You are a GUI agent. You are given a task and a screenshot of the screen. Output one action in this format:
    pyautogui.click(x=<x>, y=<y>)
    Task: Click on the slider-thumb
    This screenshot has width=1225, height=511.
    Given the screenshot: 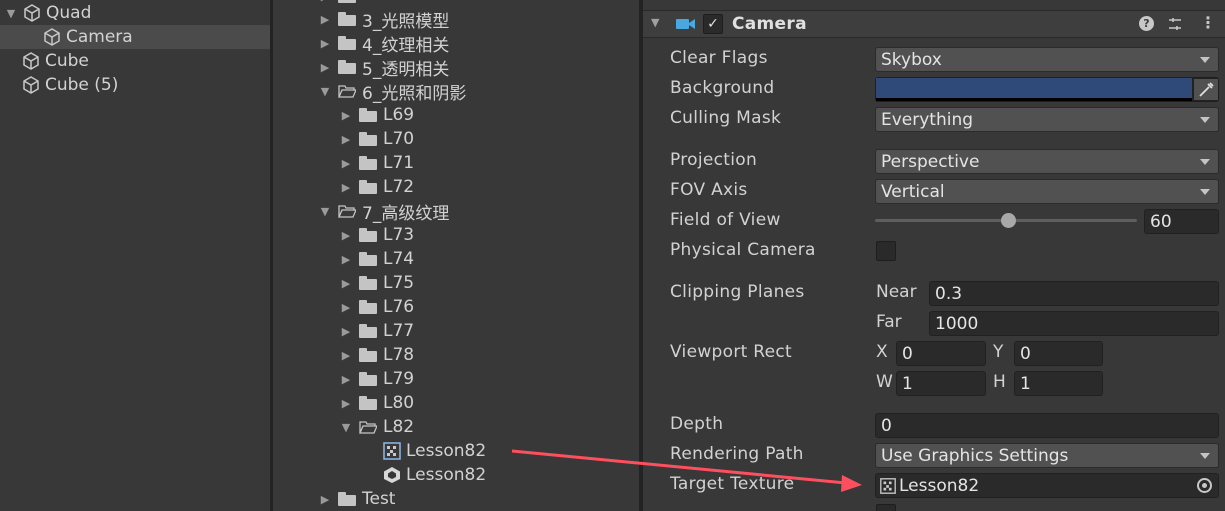 What is the action you would take?
    pyautogui.click(x=1008, y=220)
    